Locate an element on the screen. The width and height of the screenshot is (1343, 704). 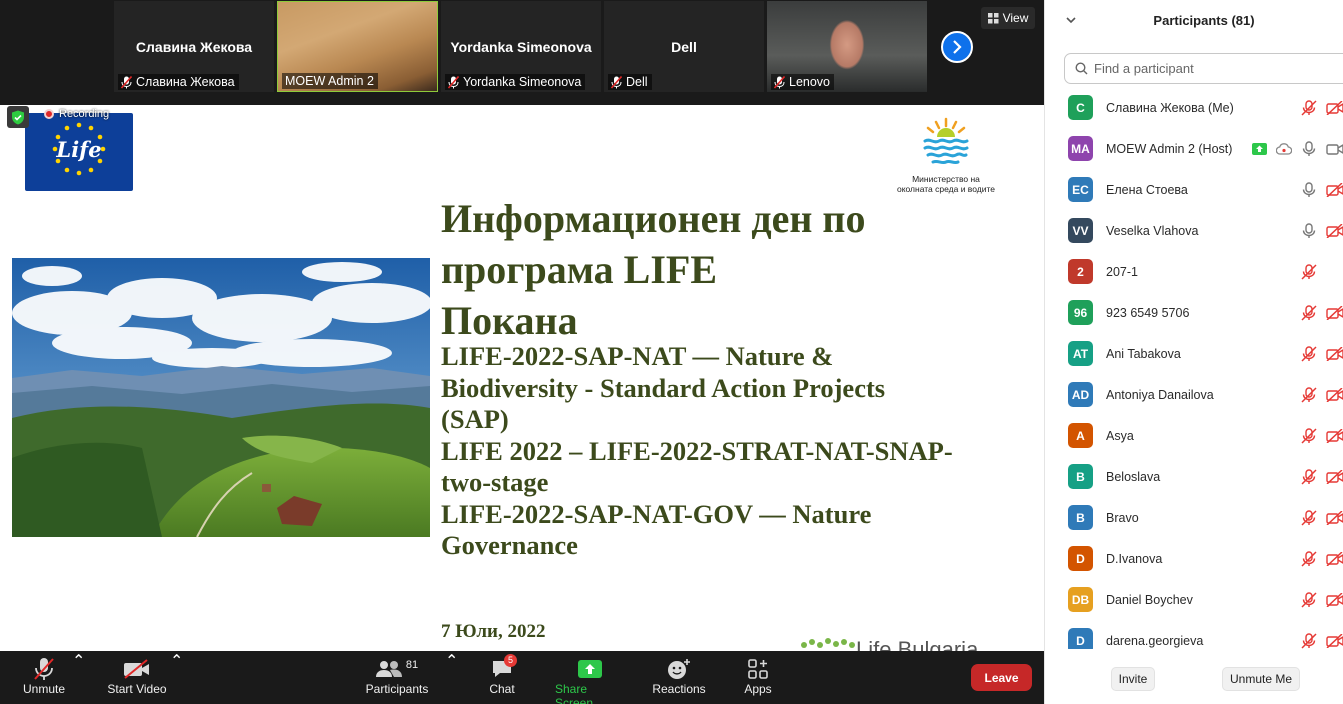
leave-button: Leave is located at coordinates (1001, 677).